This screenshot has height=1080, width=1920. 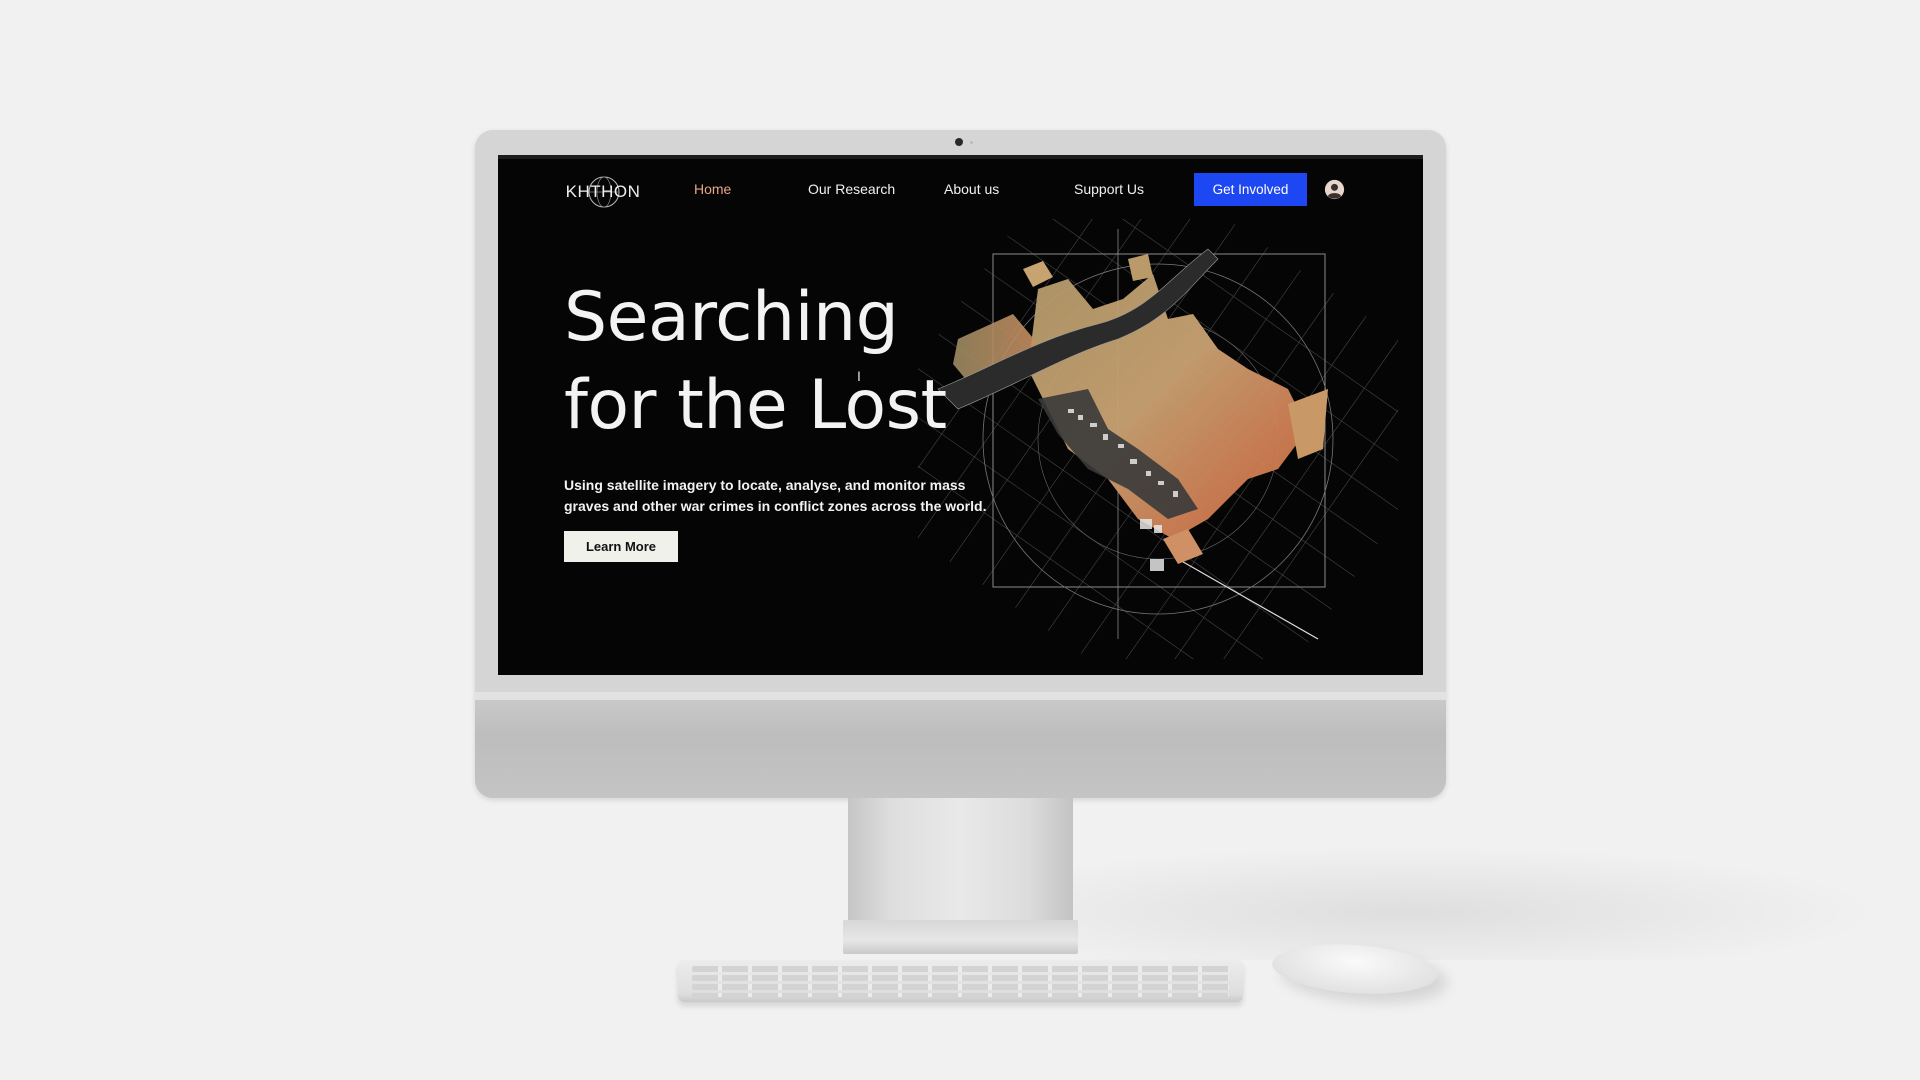 I want to click on monitor-chin, so click(x=960, y=749).